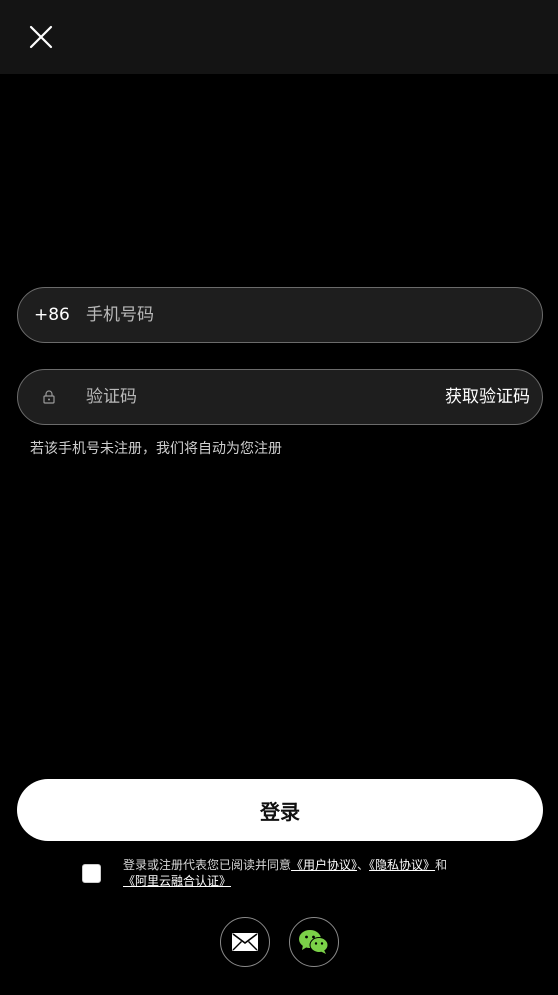  Describe the element at coordinates (49, 397) in the screenshot. I see `lock-icon` at that location.